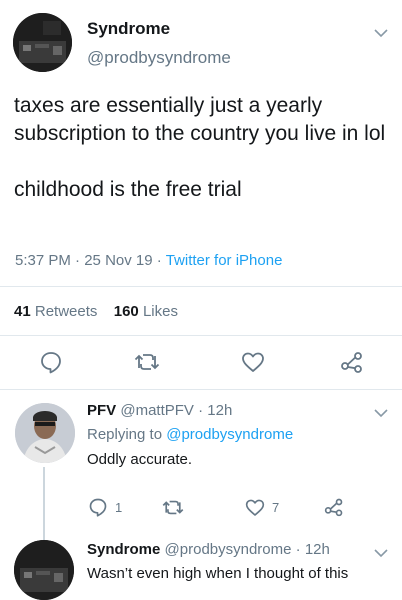 Image resolution: width=402 pixels, height=600 pixels. I want to click on reply-text: Wasn’t even high when I thought of this, so click(218, 573).